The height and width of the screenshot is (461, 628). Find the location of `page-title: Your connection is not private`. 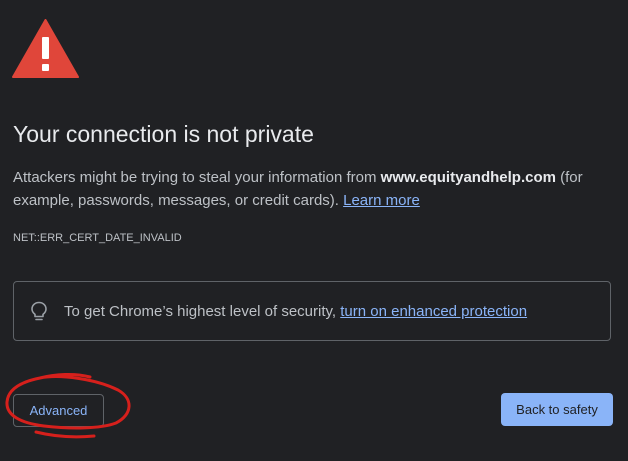

page-title: Your connection is not private is located at coordinates (163, 134).